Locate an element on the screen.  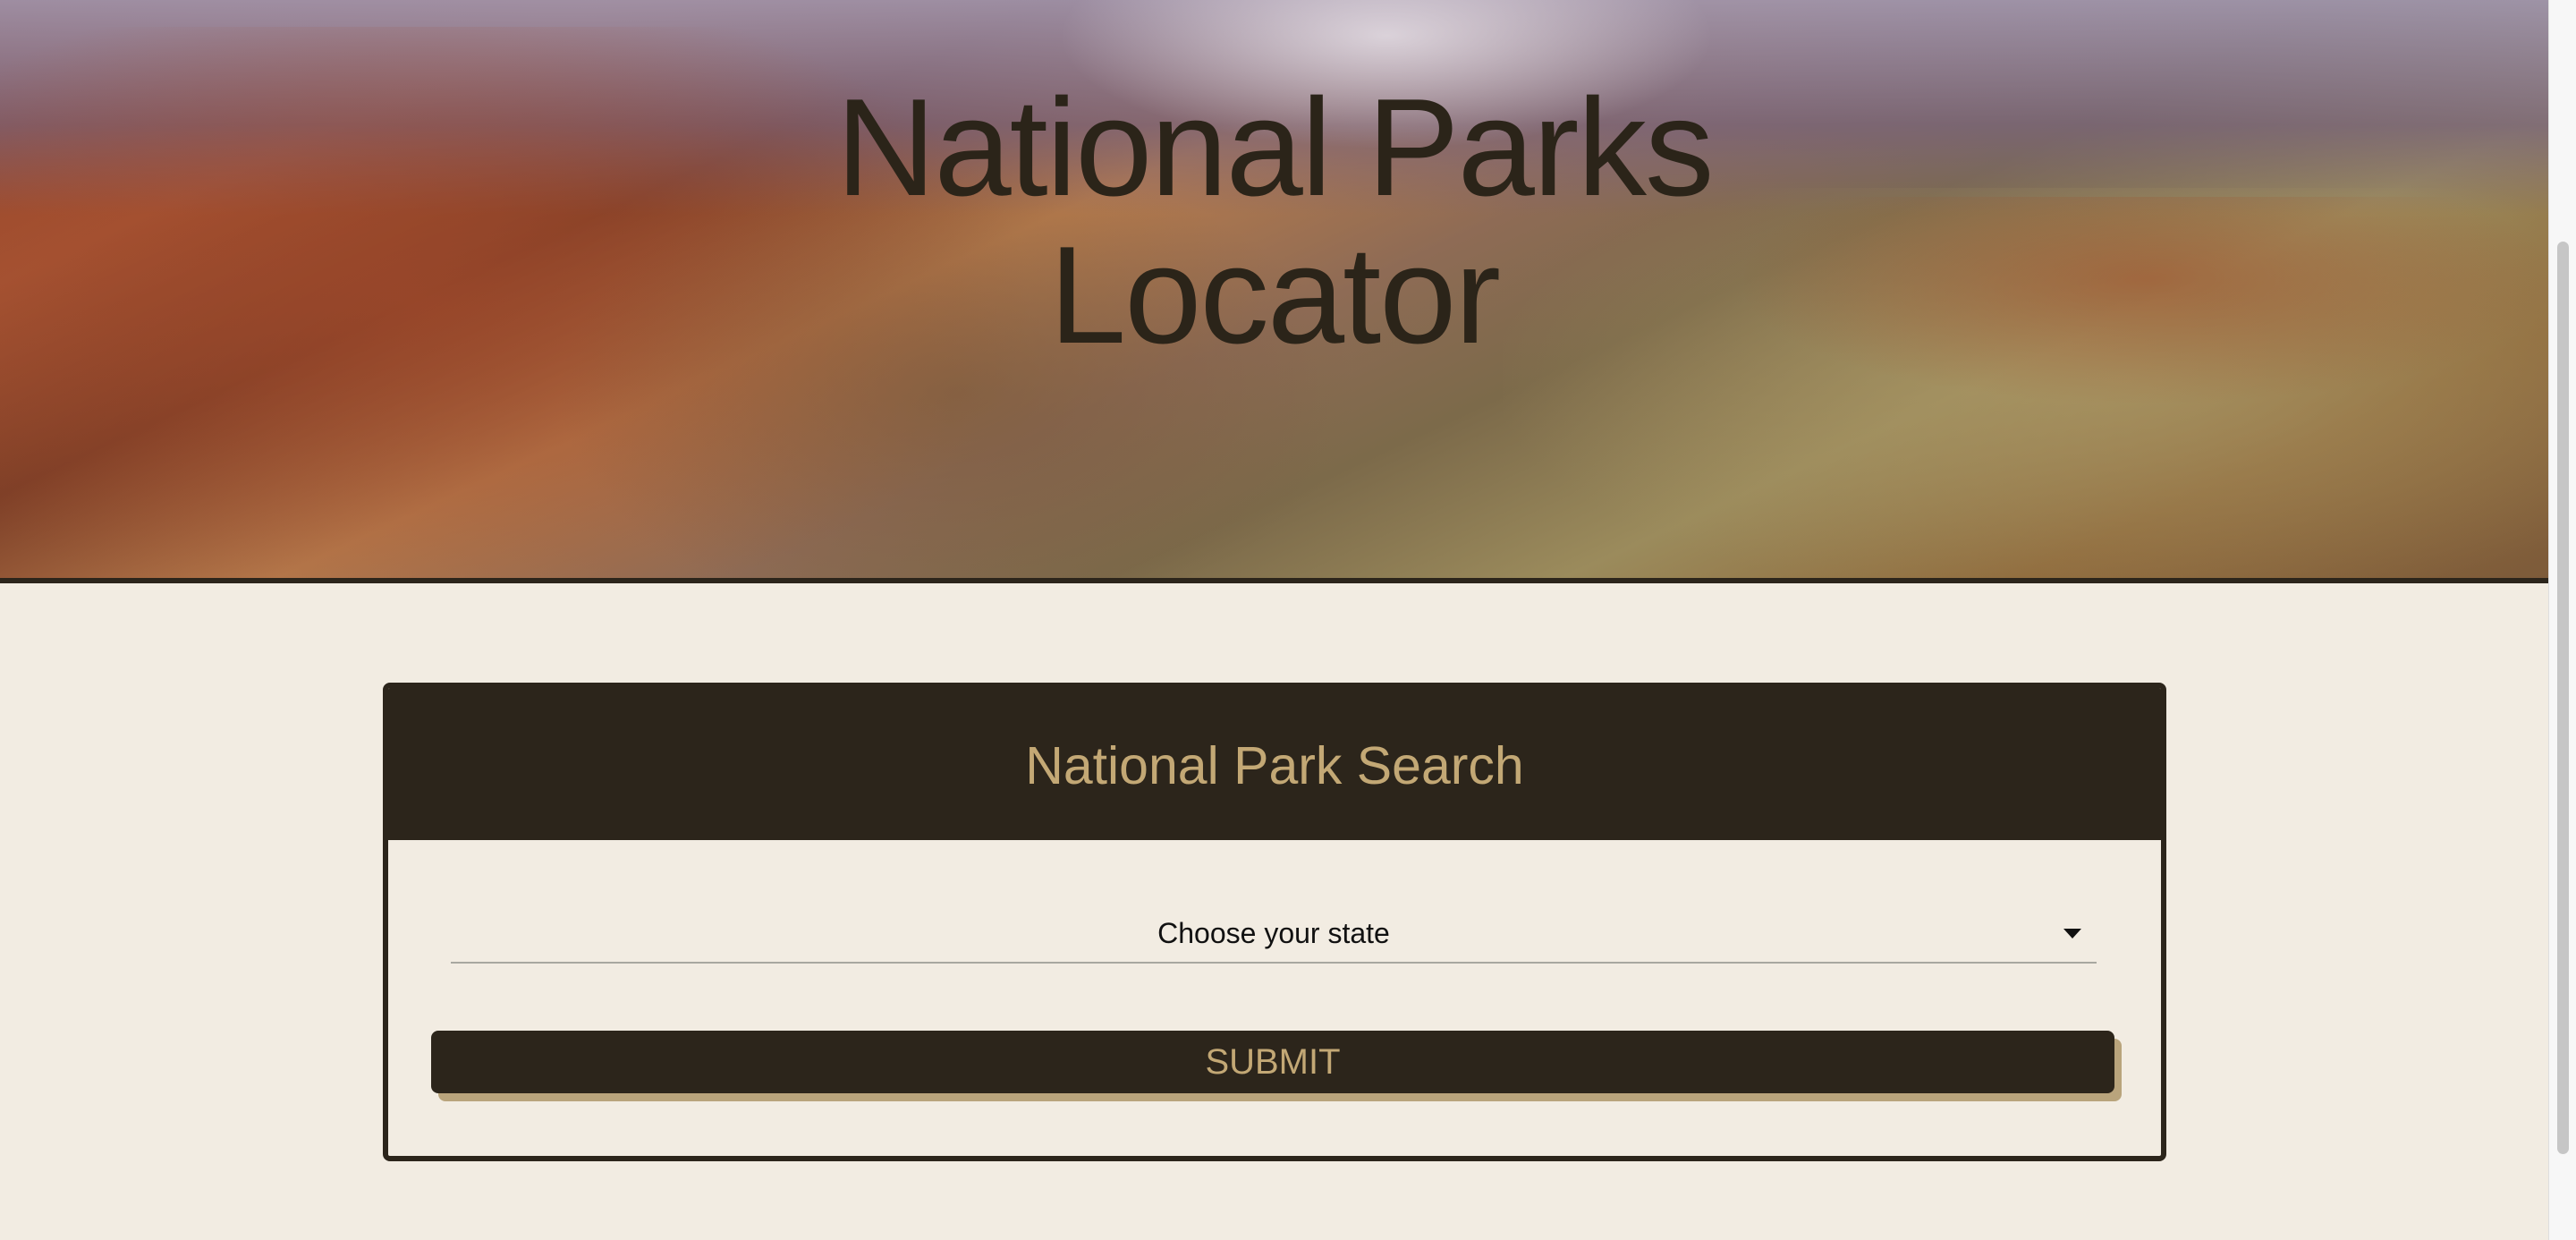
search-card-header: National Park Search is located at coordinates (1274, 764).